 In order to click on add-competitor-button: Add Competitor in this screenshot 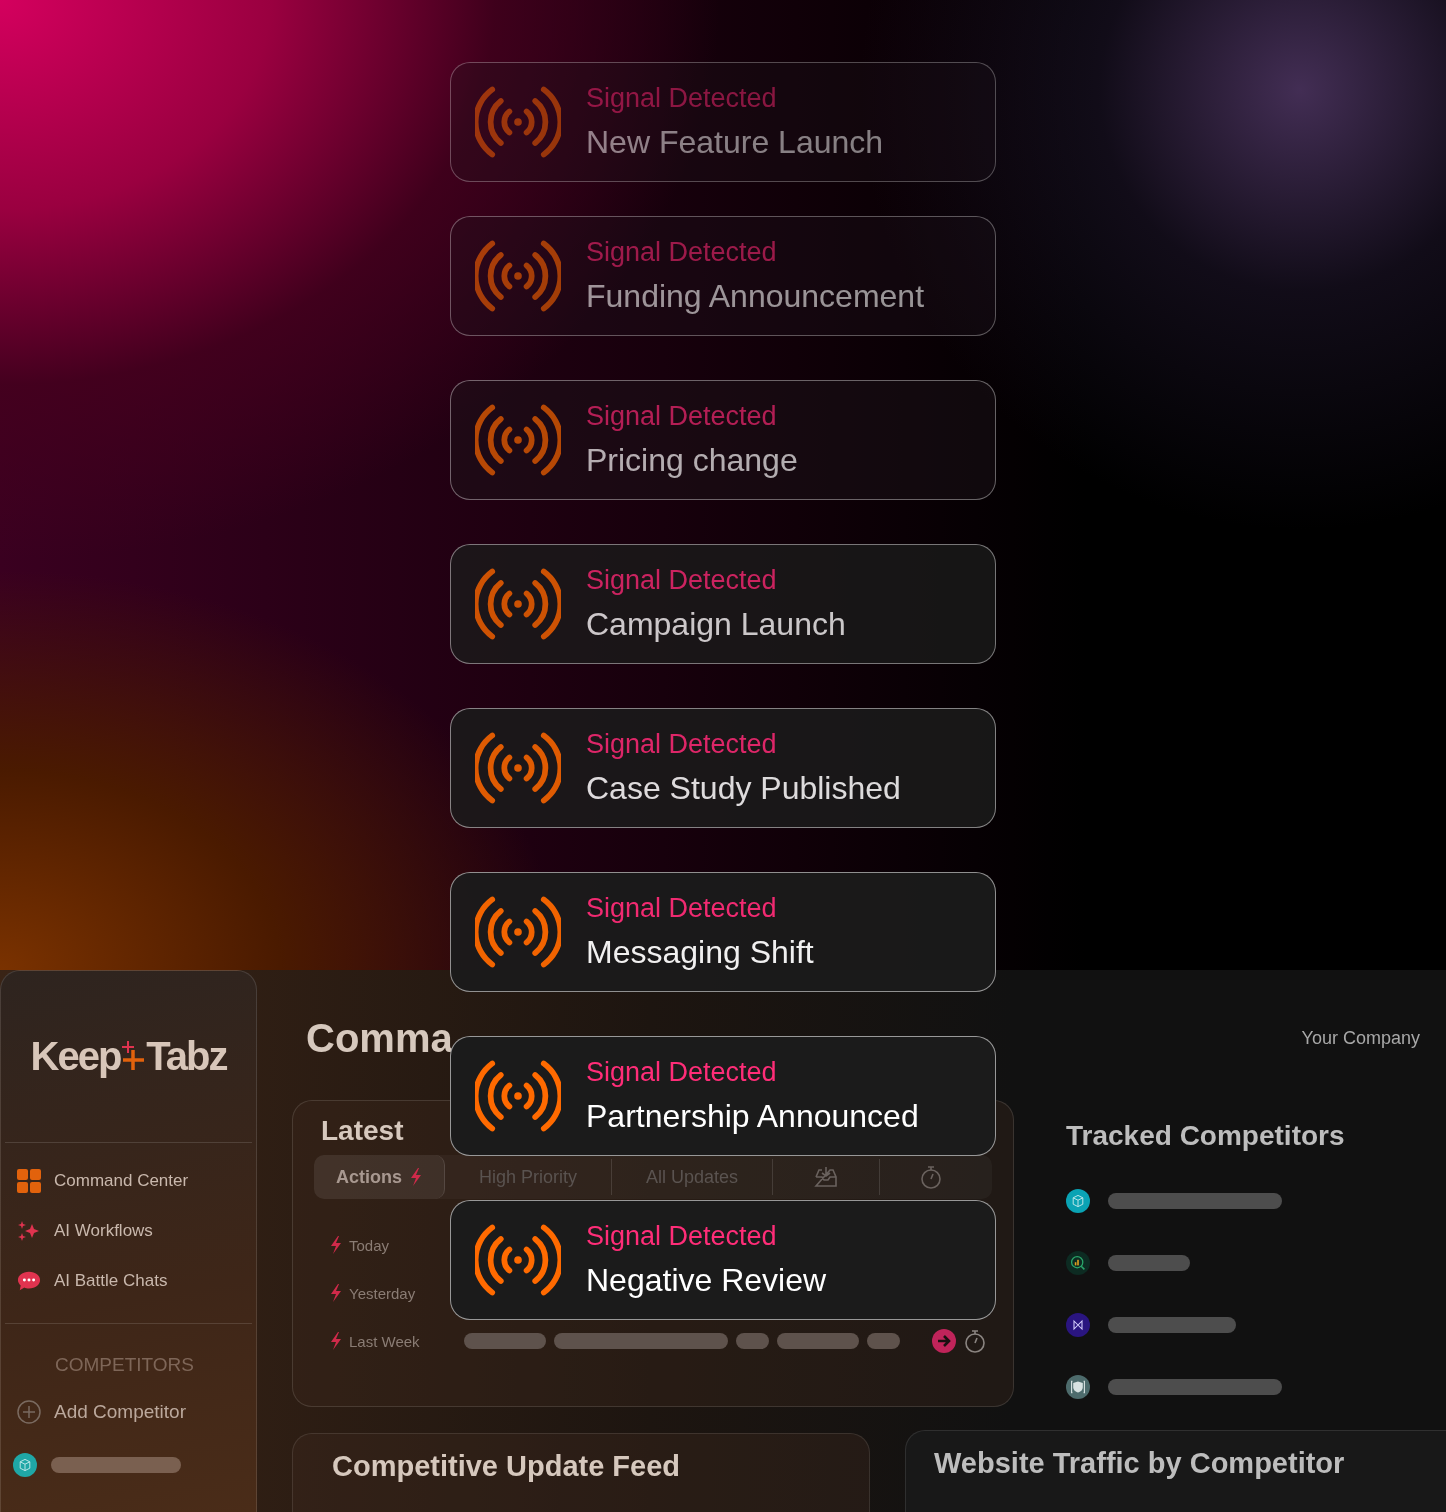, I will do `click(128, 1412)`.